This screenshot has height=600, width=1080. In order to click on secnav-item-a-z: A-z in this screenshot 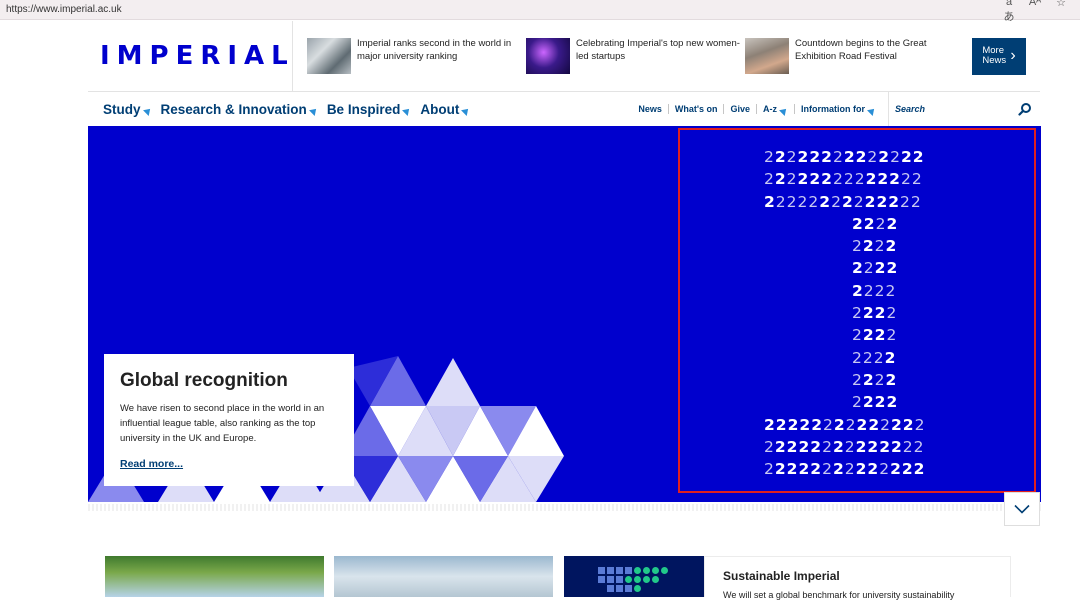, I will do `click(776, 110)`.